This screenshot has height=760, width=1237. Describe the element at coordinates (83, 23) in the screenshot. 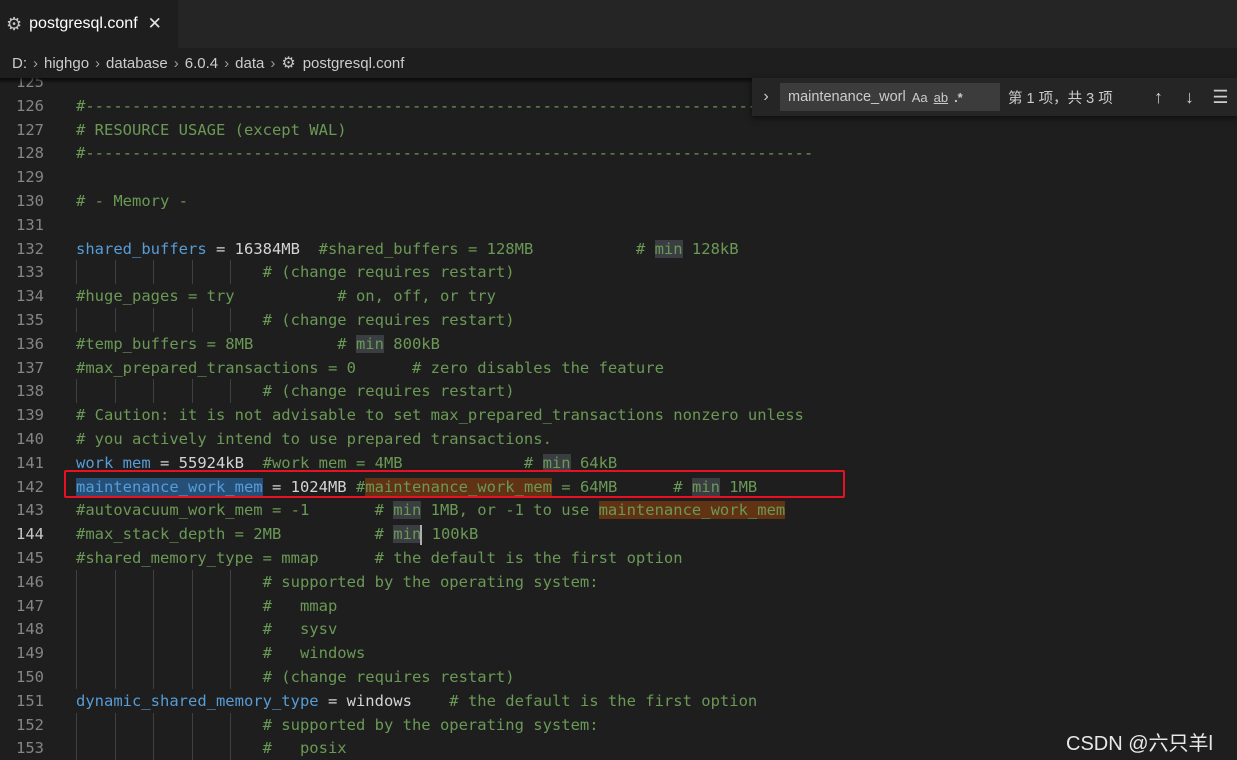

I see `tab-title: postgresql.conf` at that location.